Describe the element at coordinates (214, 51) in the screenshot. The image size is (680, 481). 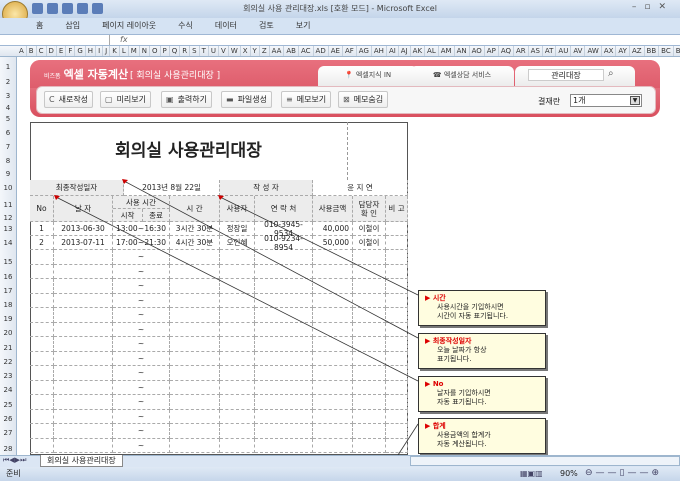
I see `column-header: U` at that location.